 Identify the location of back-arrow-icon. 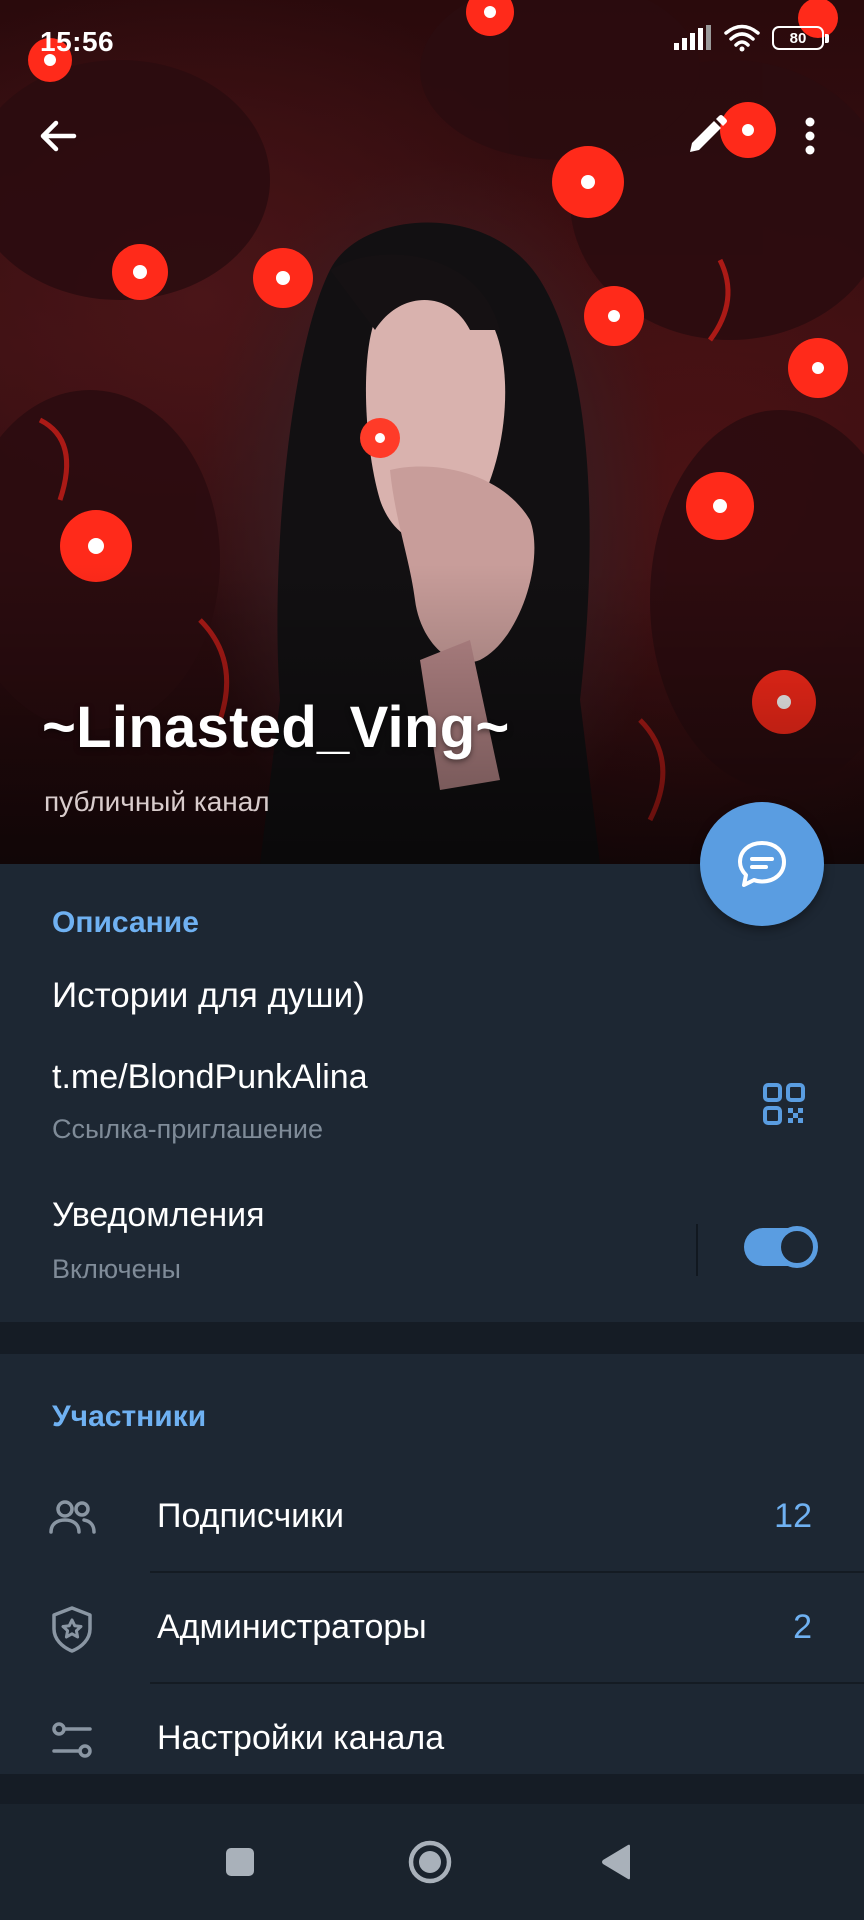
(58, 136).